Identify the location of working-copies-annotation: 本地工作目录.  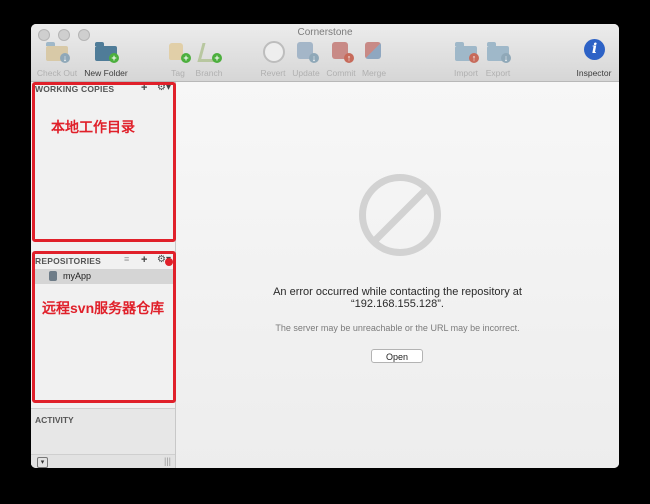
(93, 127).